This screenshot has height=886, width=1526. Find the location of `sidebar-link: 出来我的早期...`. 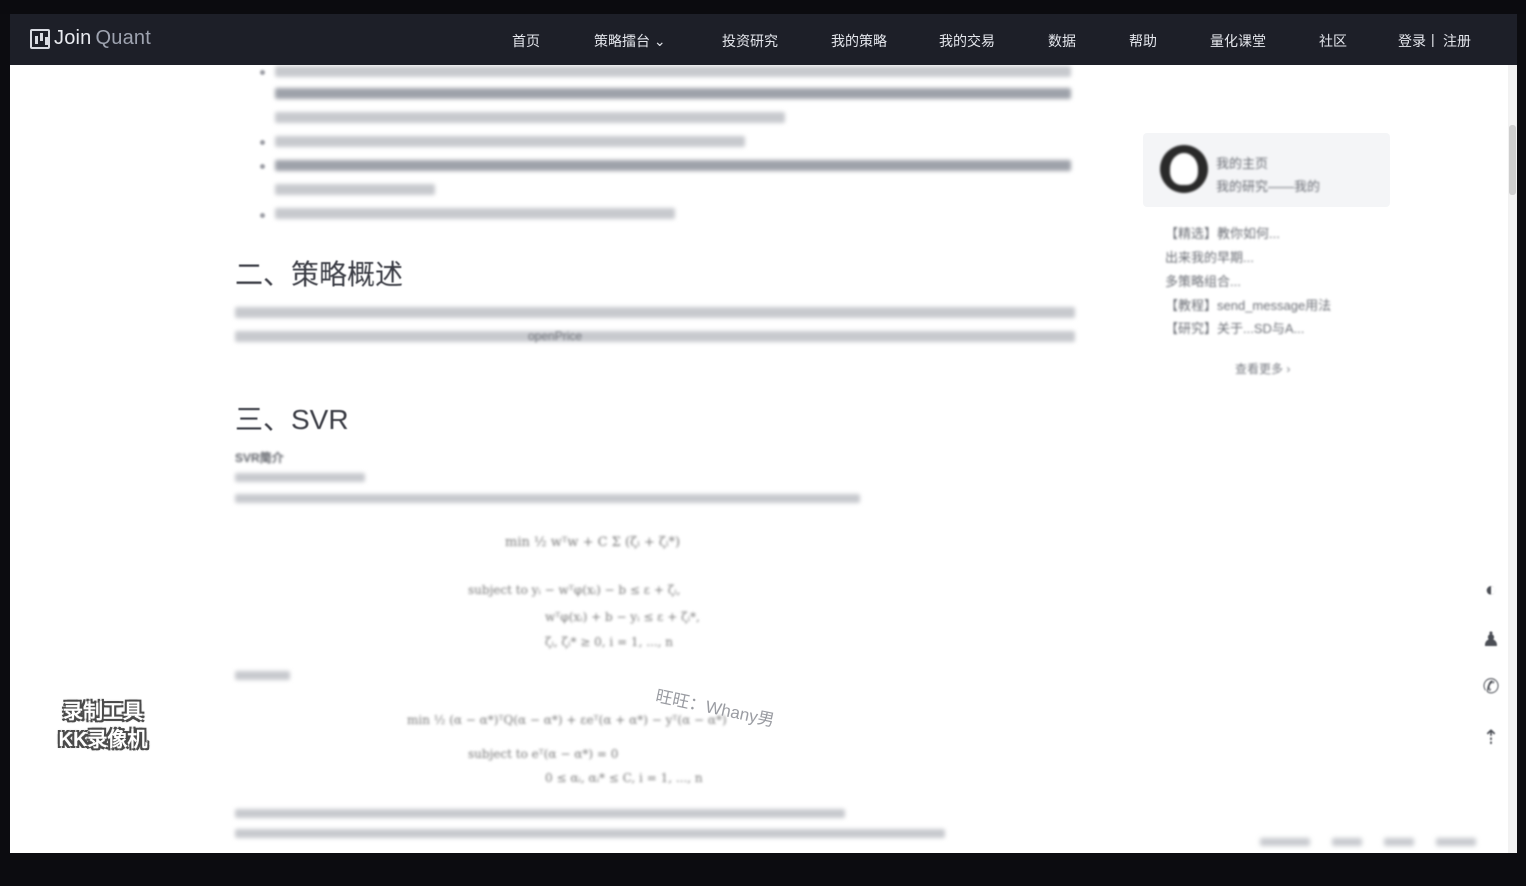

sidebar-link: 出来我的早期... is located at coordinates (1209, 256).